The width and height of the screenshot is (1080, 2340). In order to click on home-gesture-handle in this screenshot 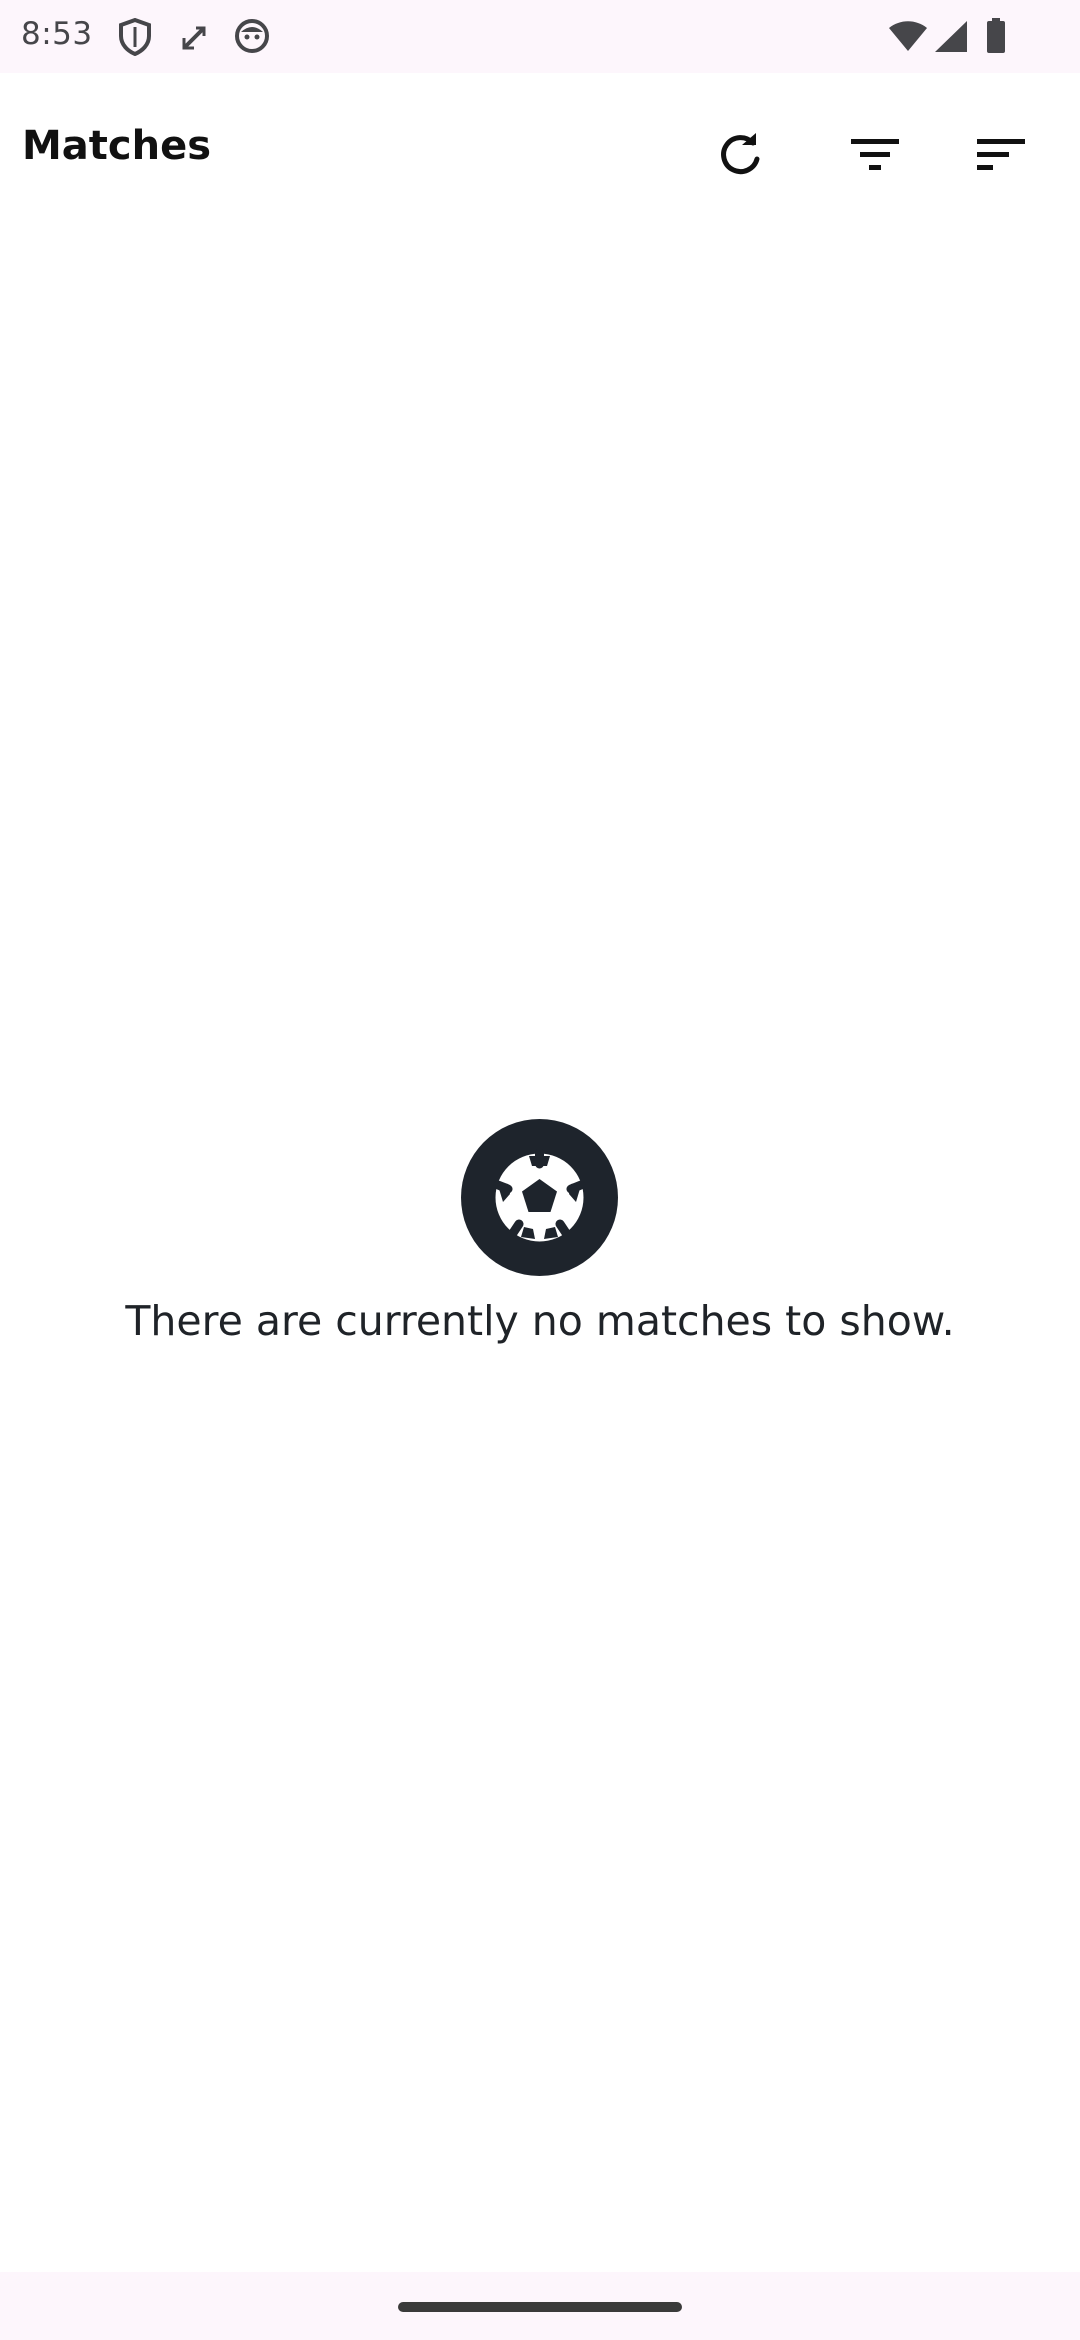, I will do `click(540, 2307)`.